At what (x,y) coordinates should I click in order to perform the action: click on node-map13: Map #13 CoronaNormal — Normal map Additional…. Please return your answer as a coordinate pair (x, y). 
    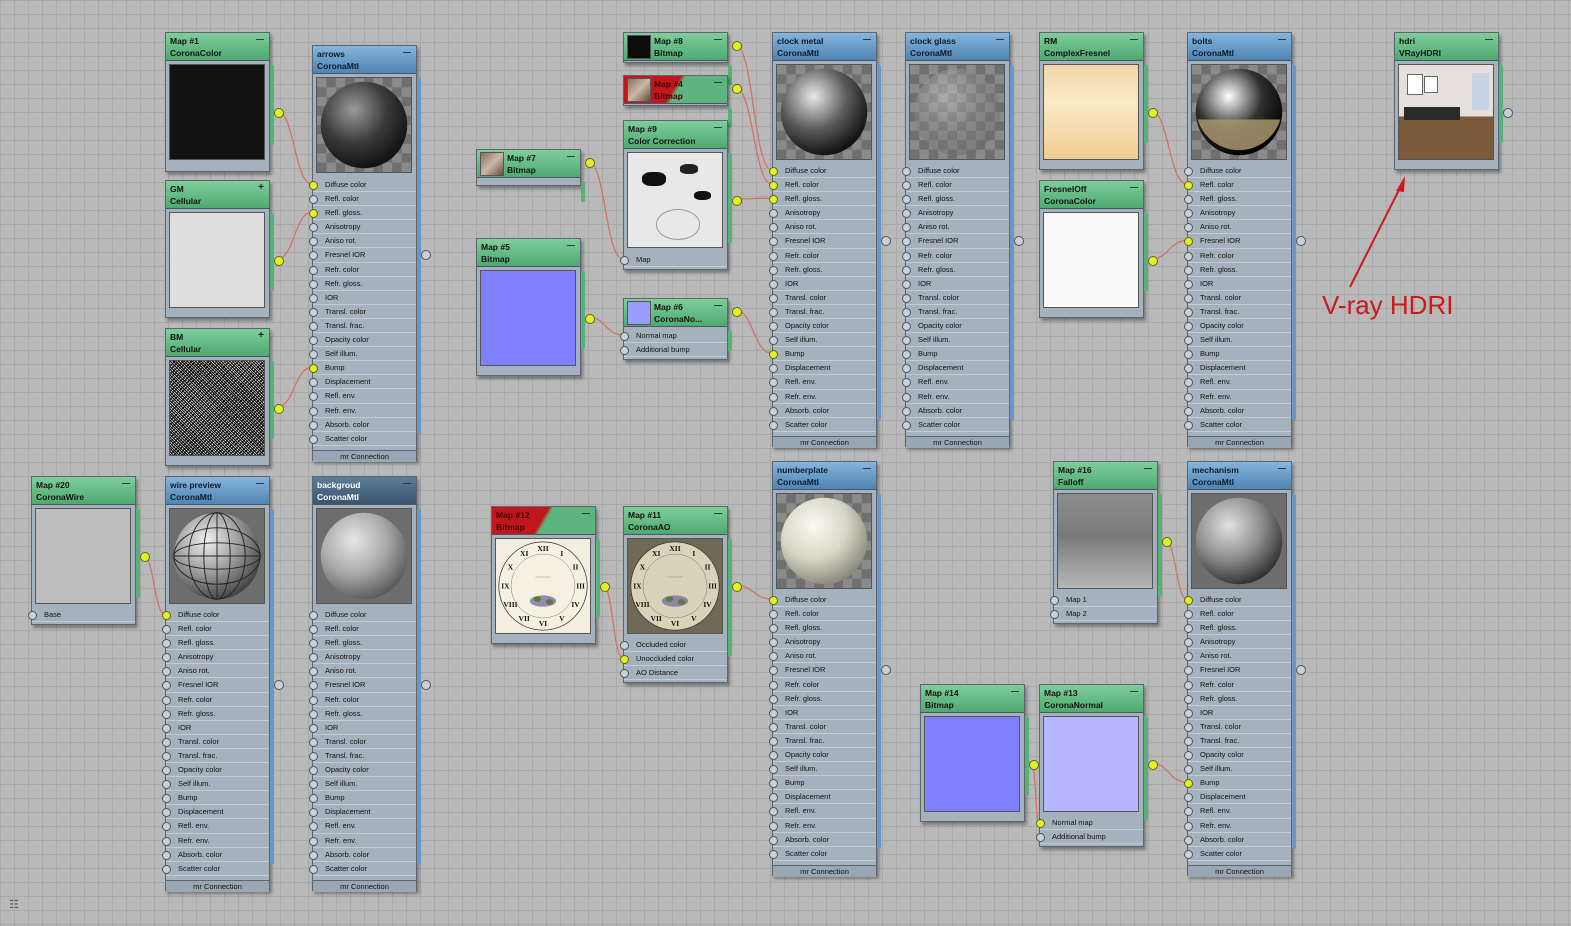
    Looking at the image, I should click on (1097, 766).